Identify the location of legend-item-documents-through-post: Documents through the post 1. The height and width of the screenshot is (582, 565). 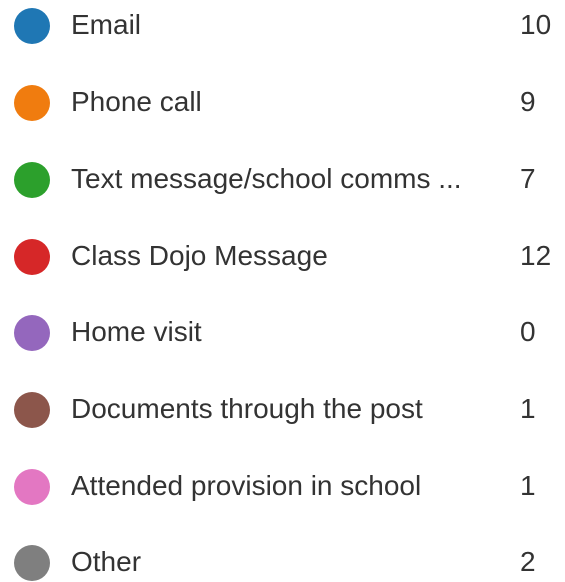
(282, 409).